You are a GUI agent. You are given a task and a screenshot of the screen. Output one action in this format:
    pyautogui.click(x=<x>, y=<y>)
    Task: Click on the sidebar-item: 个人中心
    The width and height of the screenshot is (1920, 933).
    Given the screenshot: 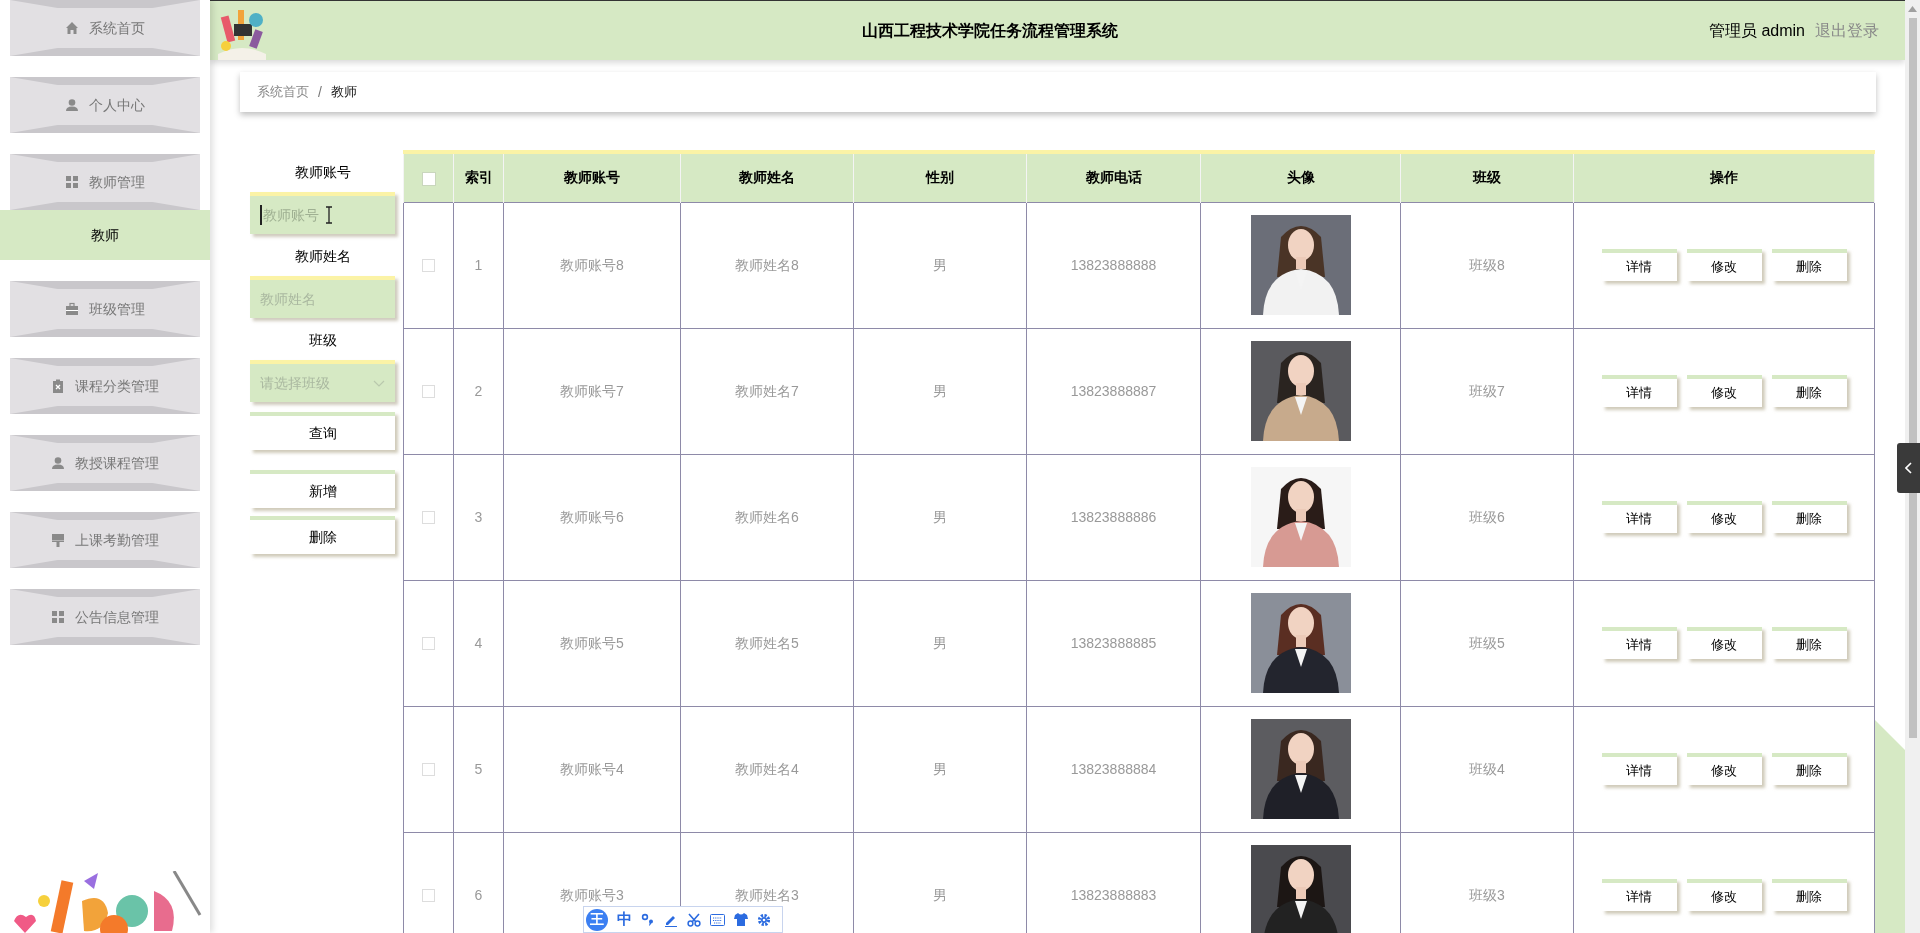 What is the action you would take?
    pyautogui.click(x=105, y=105)
    